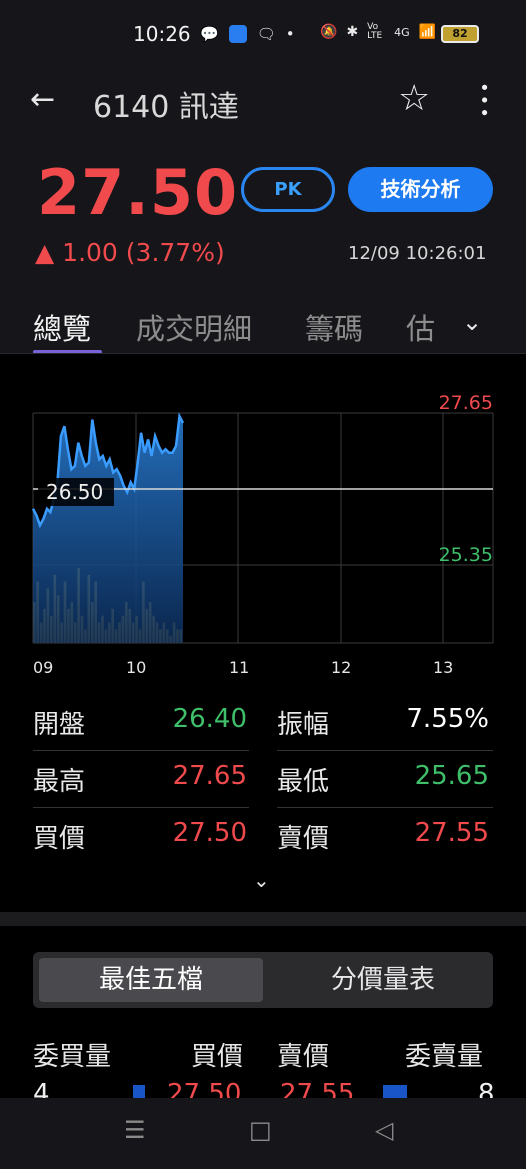 The width and height of the screenshot is (526, 1169). What do you see at coordinates (162, 34) in the screenshot?
I see `status-time: 10:26` at bounding box center [162, 34].